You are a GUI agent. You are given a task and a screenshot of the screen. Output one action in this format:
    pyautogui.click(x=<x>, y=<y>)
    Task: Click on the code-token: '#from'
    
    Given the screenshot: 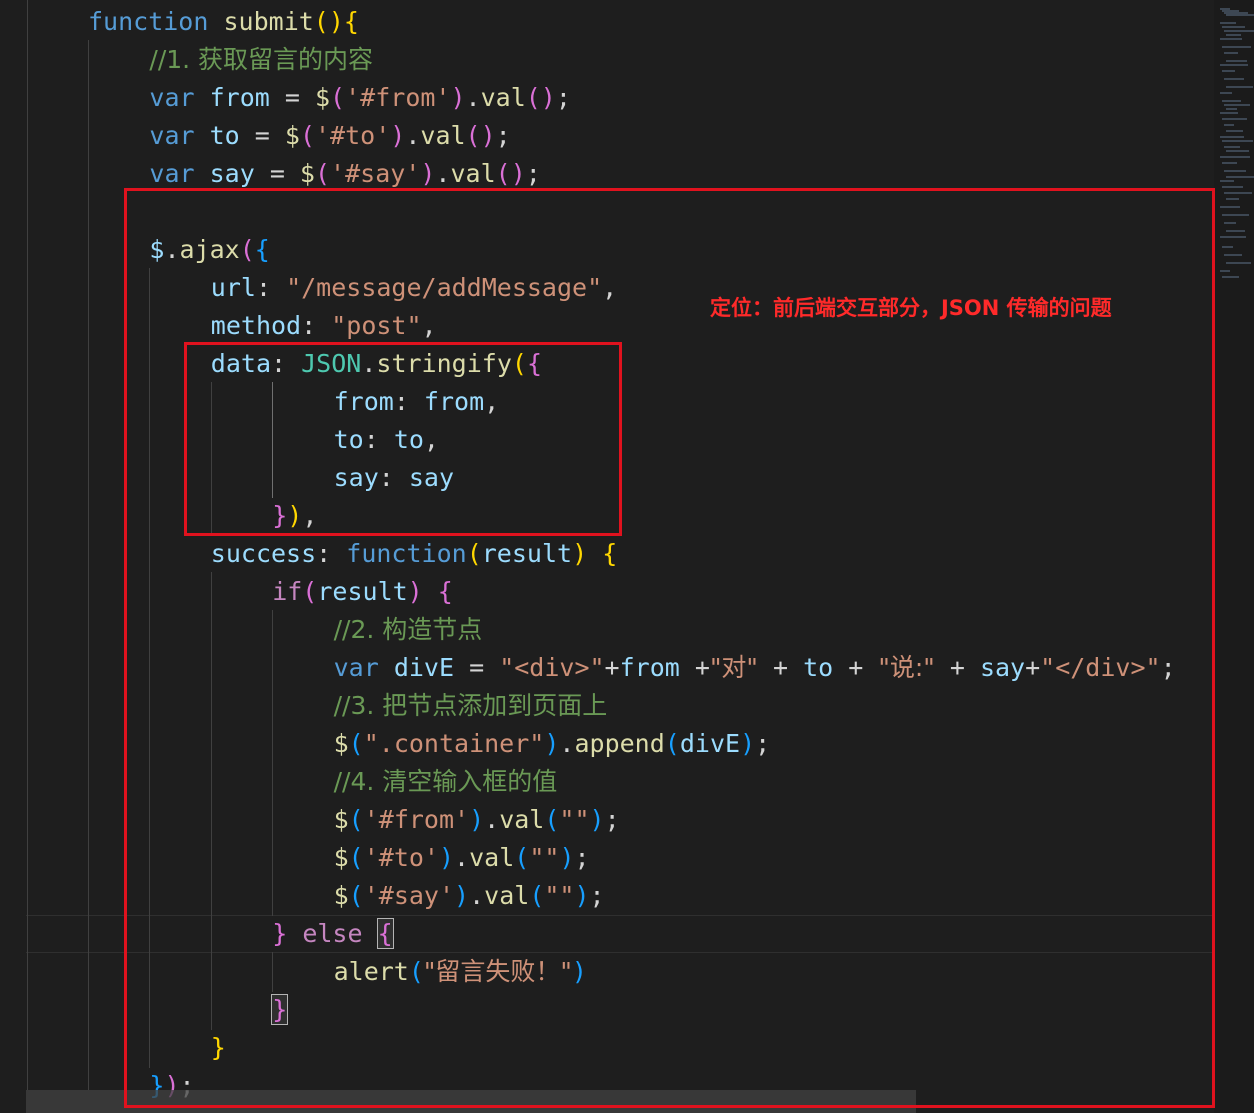 What is the action you would take?
    pyautogui.click(x=398, y=97)
    